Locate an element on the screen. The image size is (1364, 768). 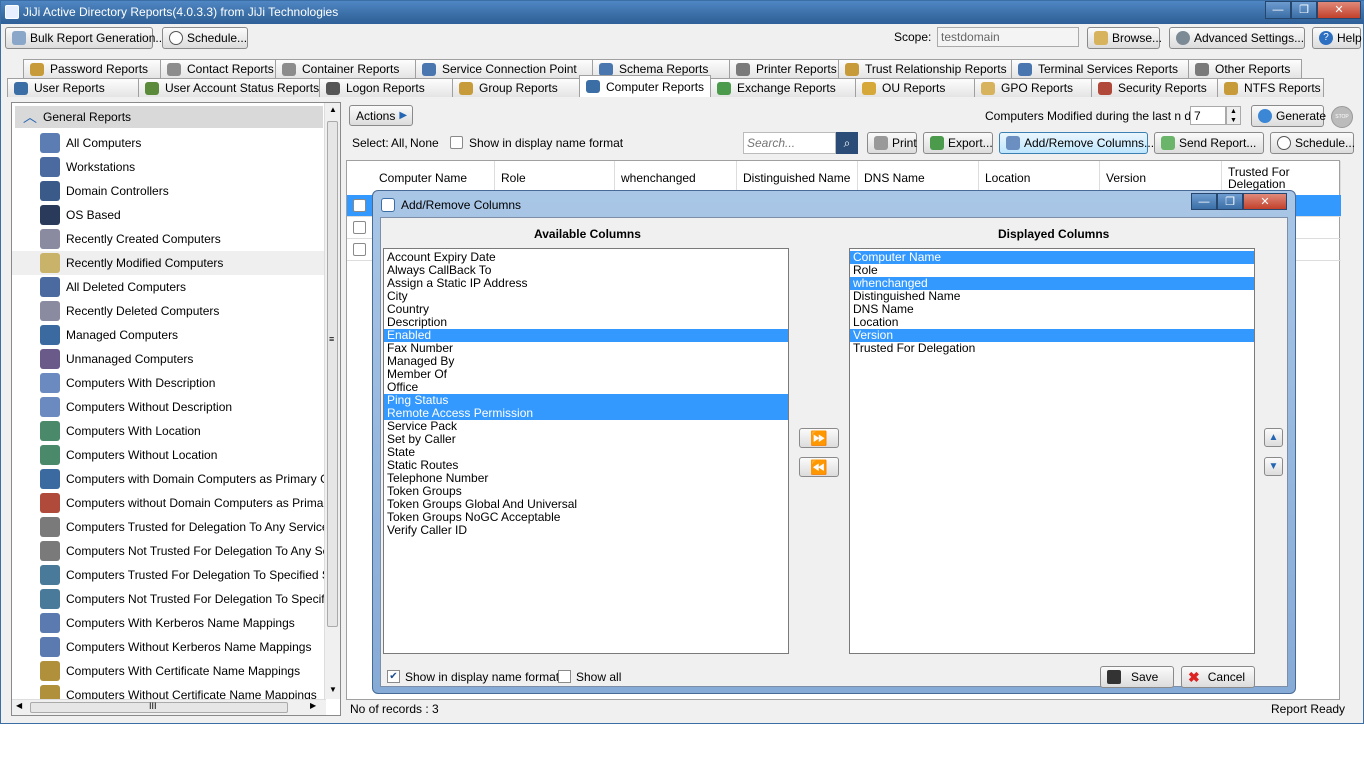
stop-button: STOP is located at coordinates (1342, 117).